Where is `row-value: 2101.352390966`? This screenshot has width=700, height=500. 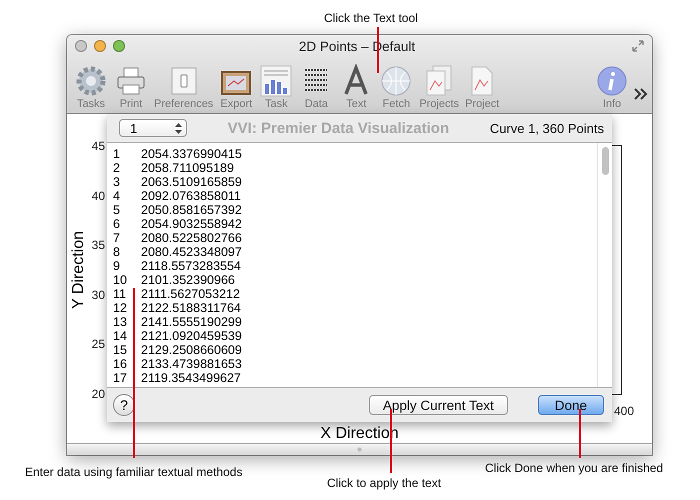 row-value: 2101.352390966 is located at coordinates (188, 280).